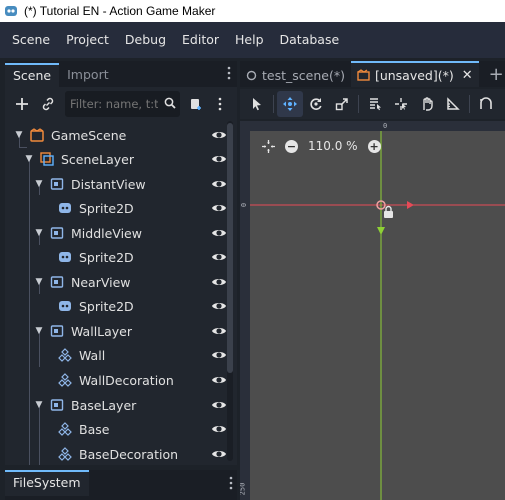  I want to click on menu-database: Database, so click(310, 40).